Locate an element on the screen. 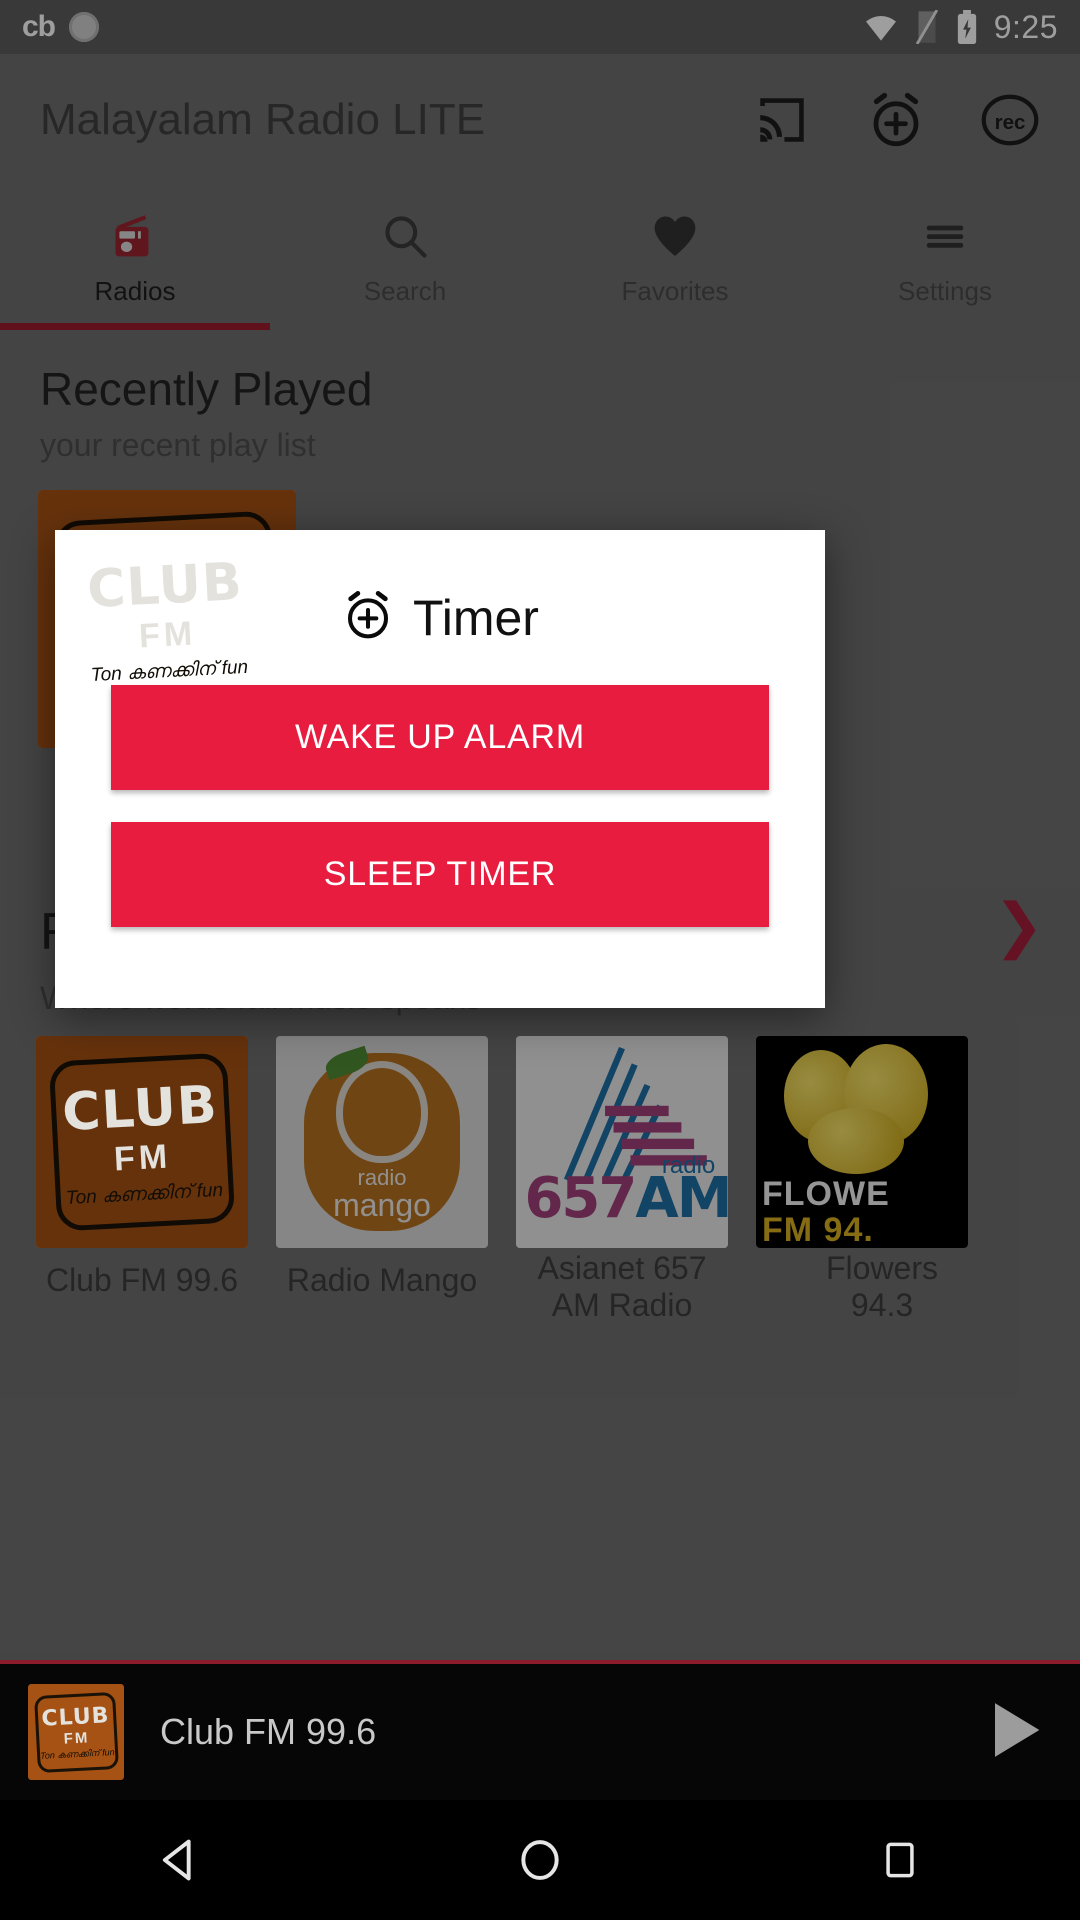  recently-played-subtitle: your recent play list is located at coordinates (178, 445).